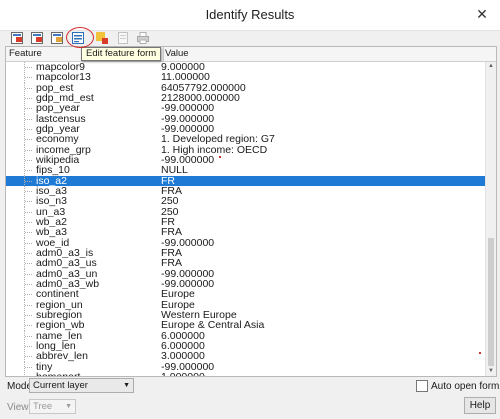 Image resolution: width=500 pixels, height=419 pixels. Describe the element at coordinates (245, 284) in the screenshot. I see `table-row: adm0_a3_wb -99.000000` at that location.